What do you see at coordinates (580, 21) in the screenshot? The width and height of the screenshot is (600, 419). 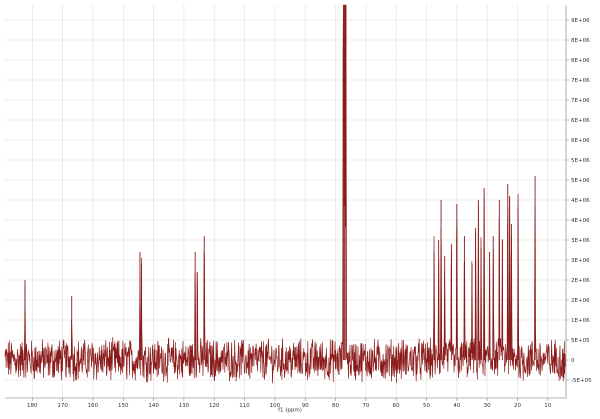 I see `y-tick-label: 9E+06` at bounding box center [580, 21].